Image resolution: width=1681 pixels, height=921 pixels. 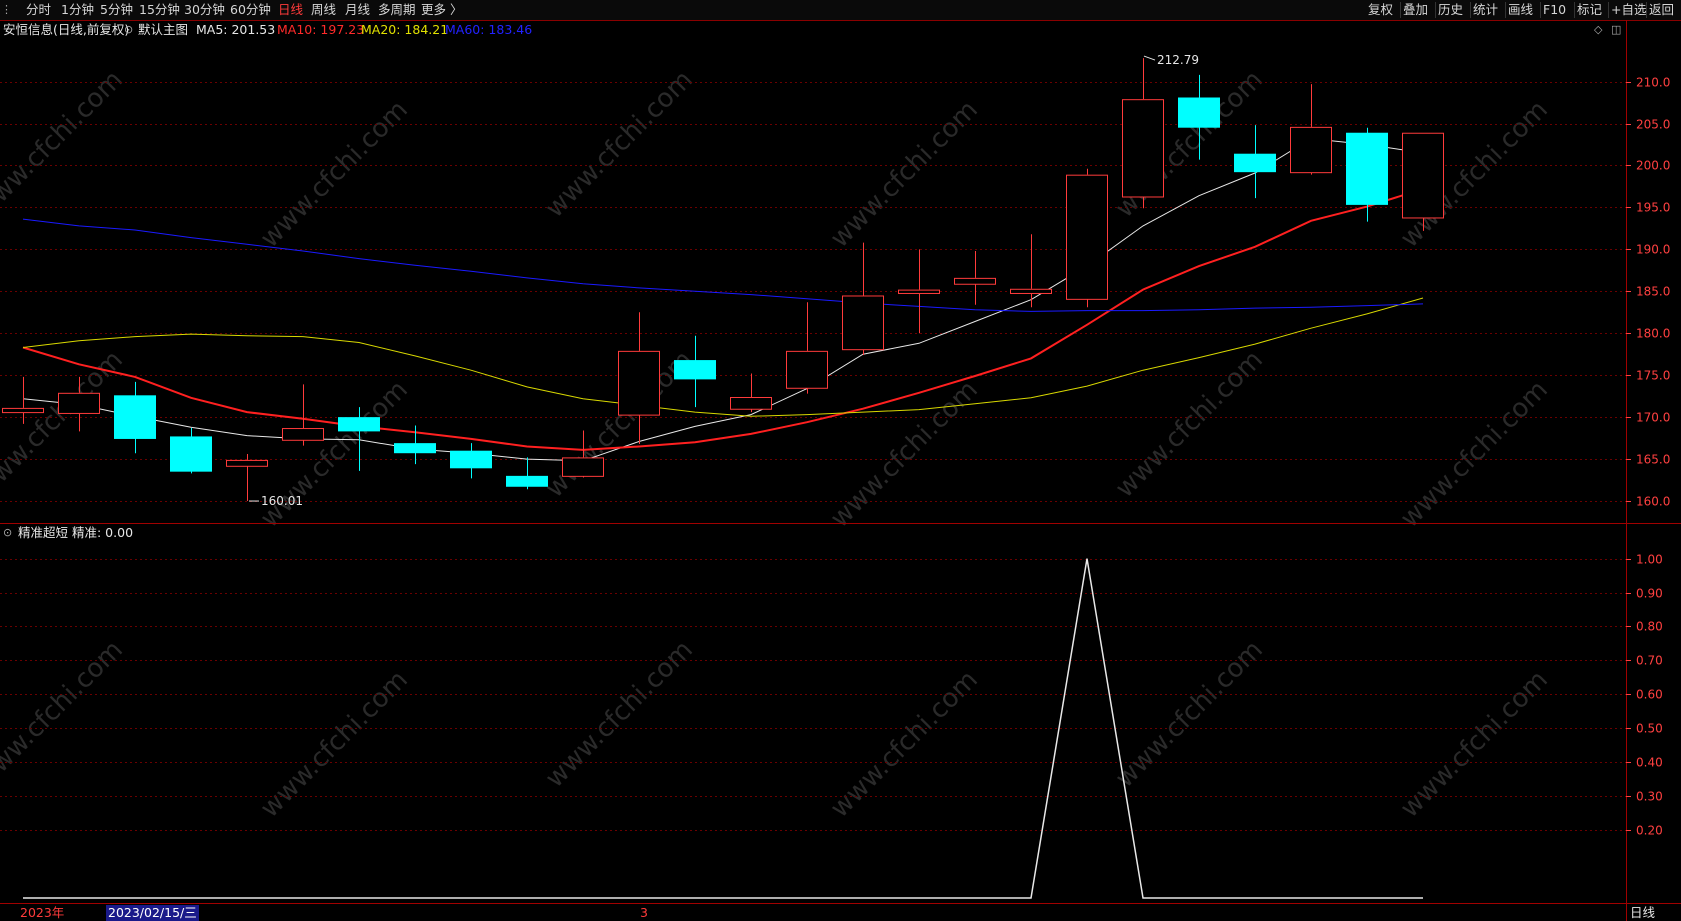 I want to click on watermark-7: www.cfchi.com, so click(x=334, y=454).